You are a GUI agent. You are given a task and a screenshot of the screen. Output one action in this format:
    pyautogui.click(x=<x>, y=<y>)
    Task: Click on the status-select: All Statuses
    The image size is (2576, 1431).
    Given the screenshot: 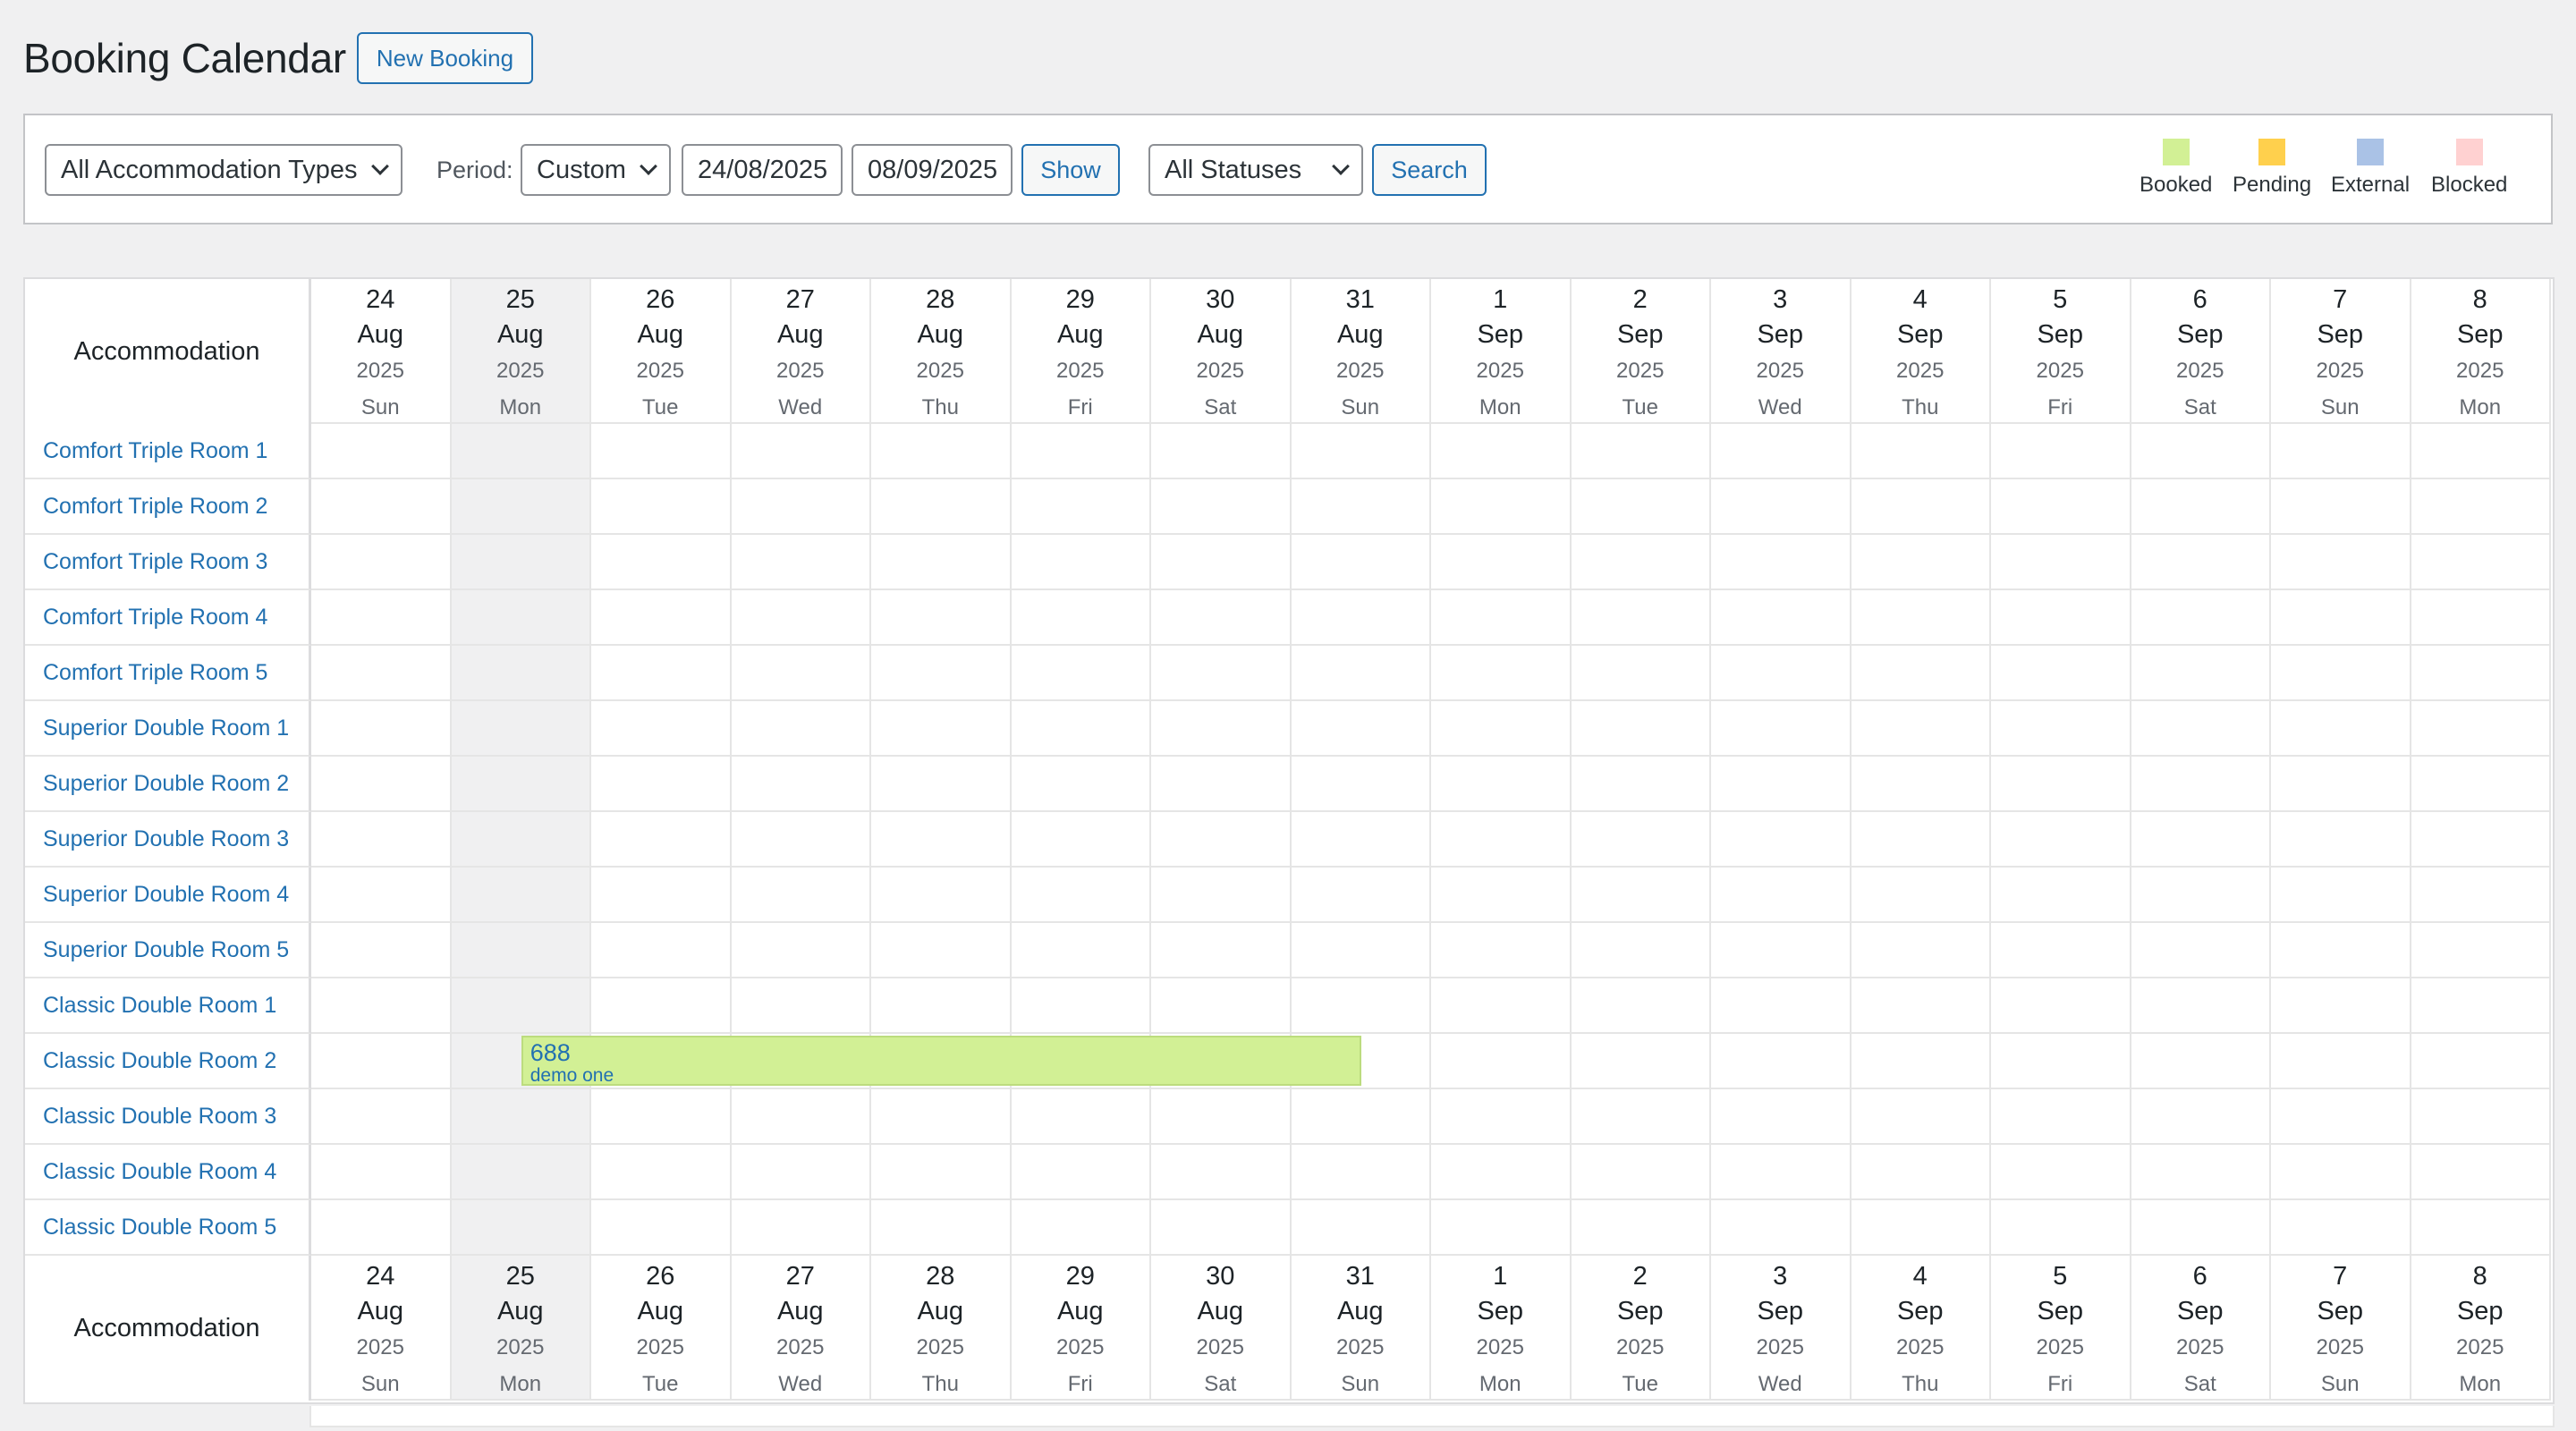 What is the action you would take?
    pyautogui.click(x=1255, y=170)
    